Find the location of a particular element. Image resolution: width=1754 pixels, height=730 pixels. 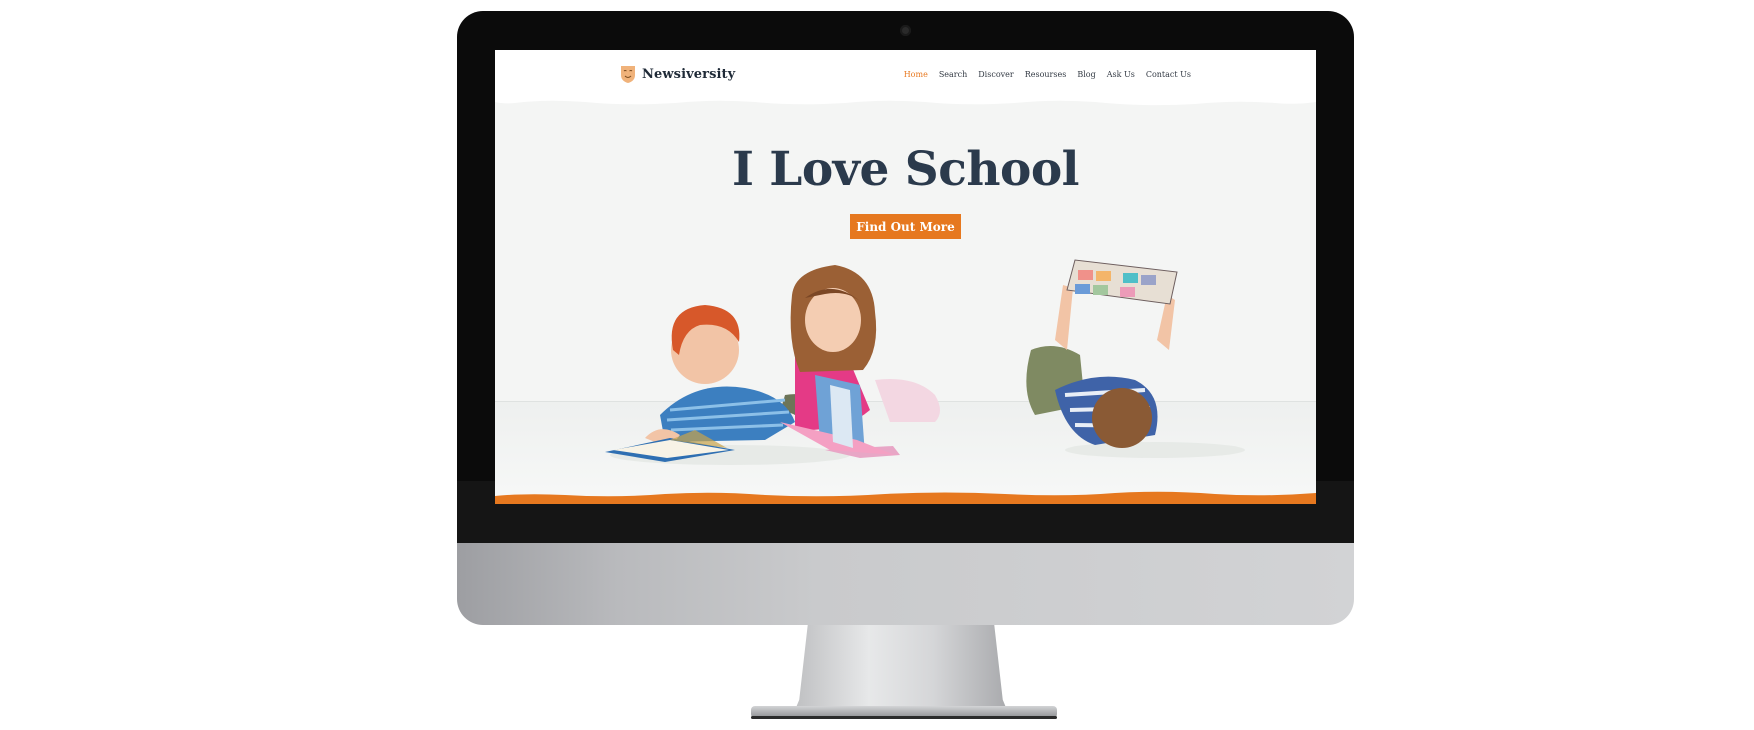

monitor-chin is located at coordinates (905, 584).